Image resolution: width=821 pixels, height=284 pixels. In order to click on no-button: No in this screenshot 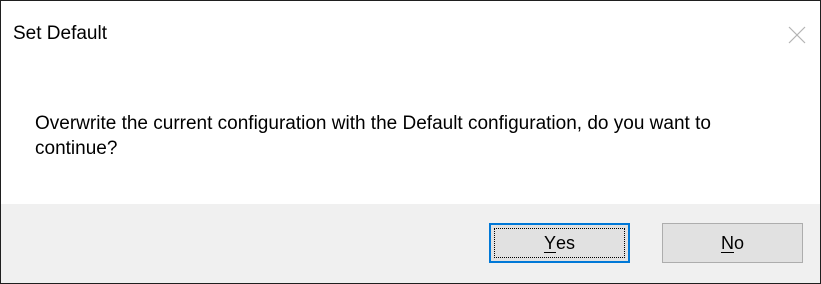, I will do `click(732, 243)`.